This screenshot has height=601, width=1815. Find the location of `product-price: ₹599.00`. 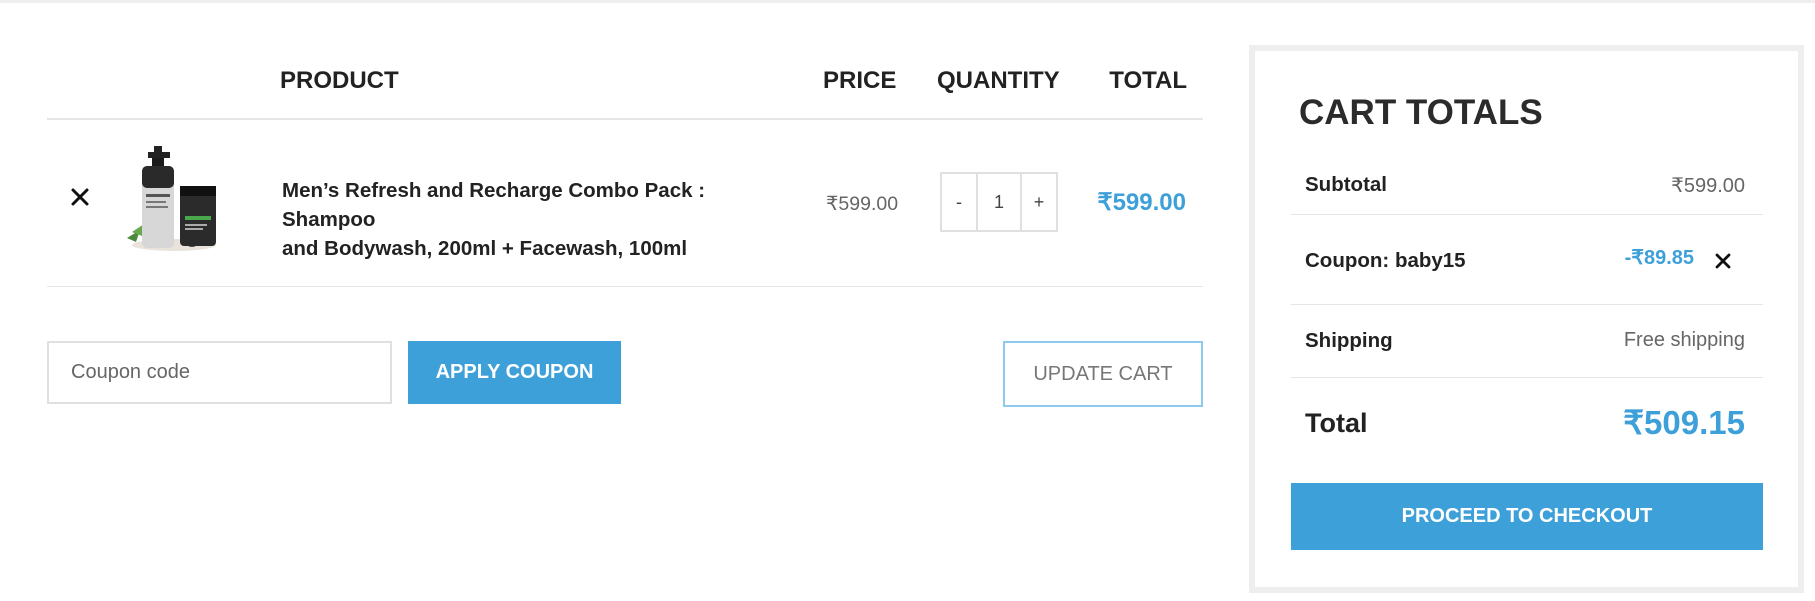

product-price: ₹599.00 is located at coordinates (862, 204).